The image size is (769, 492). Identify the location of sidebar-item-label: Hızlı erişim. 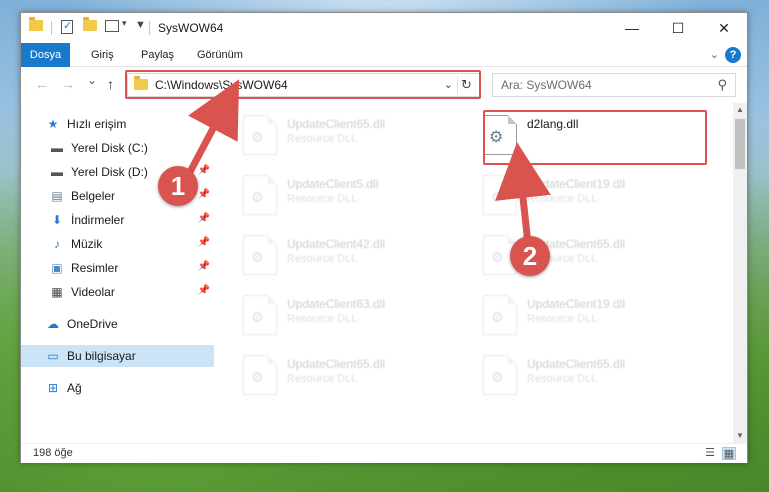
(97, 124).